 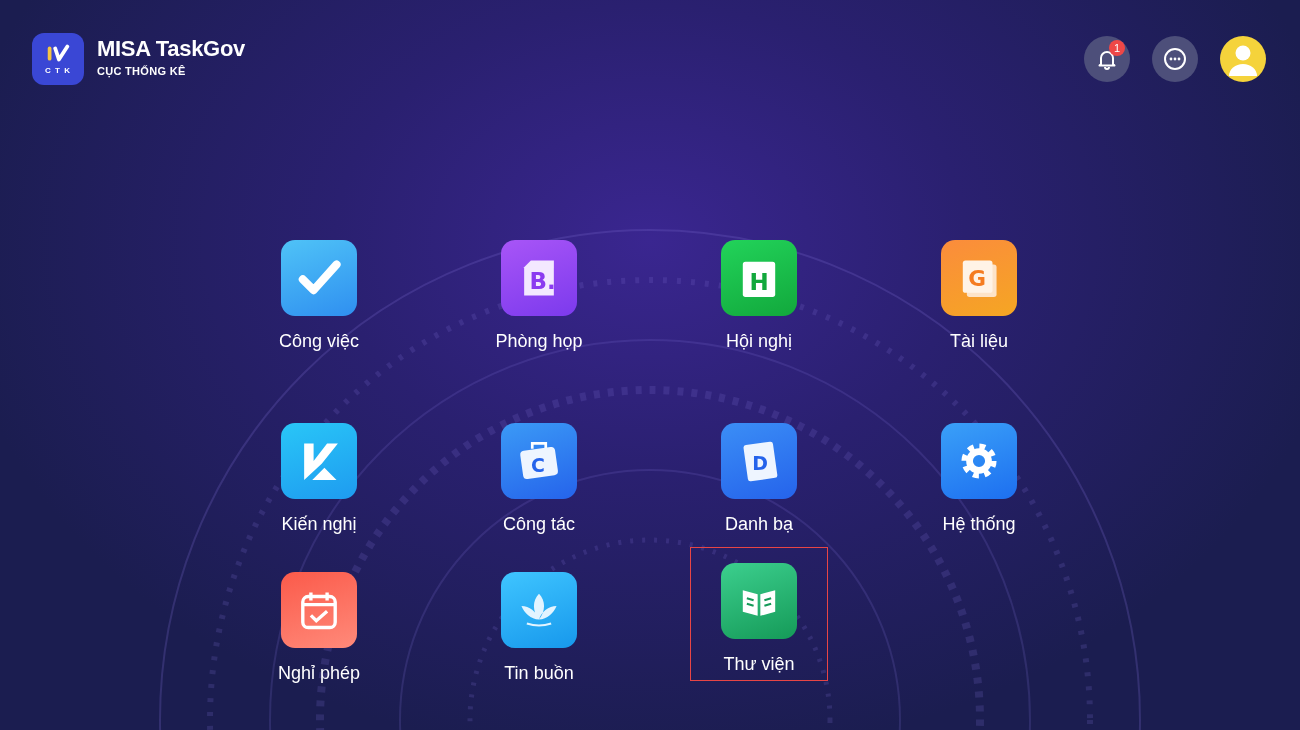 What do you see at coordinates (759, 278) in the screenshot?
I see `app-icon: H` at bounding box center [759, 278].